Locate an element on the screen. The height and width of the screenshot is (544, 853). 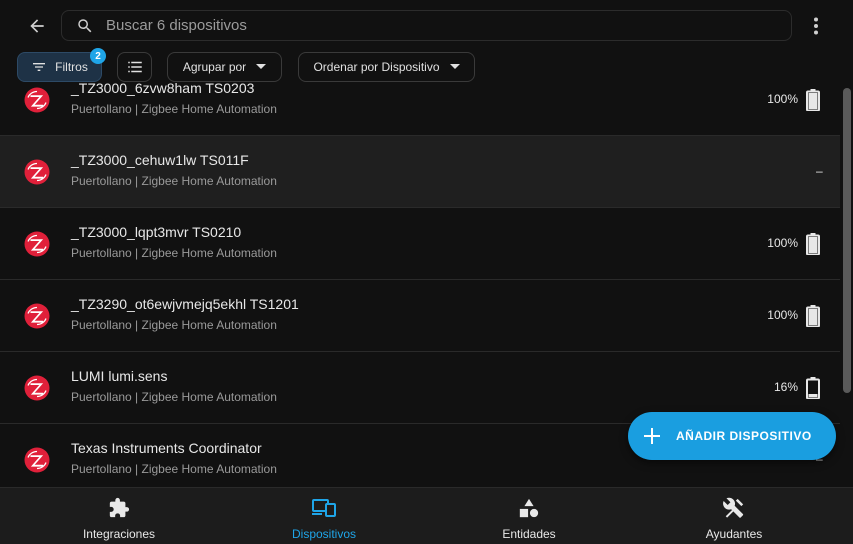
nav-label: Integraciones is located at coordinates (119, 534).